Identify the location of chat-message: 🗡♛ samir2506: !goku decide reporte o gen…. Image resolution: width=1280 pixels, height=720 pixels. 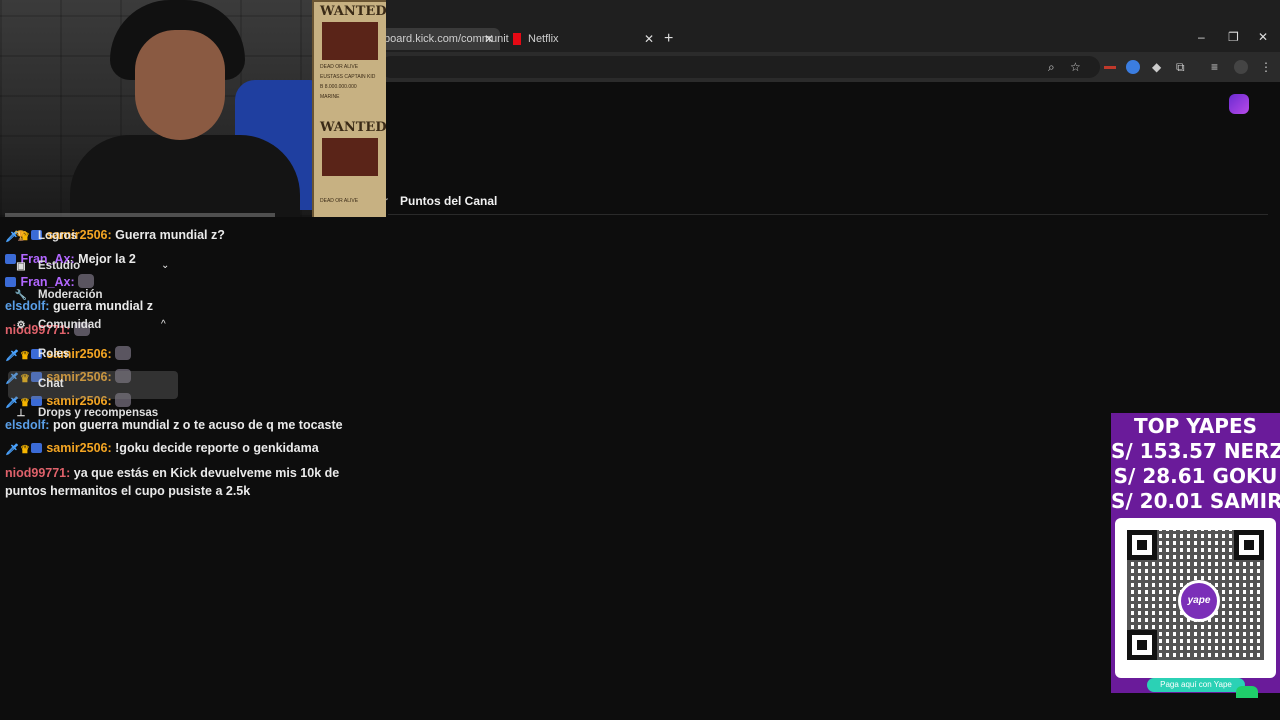
(185, 449).